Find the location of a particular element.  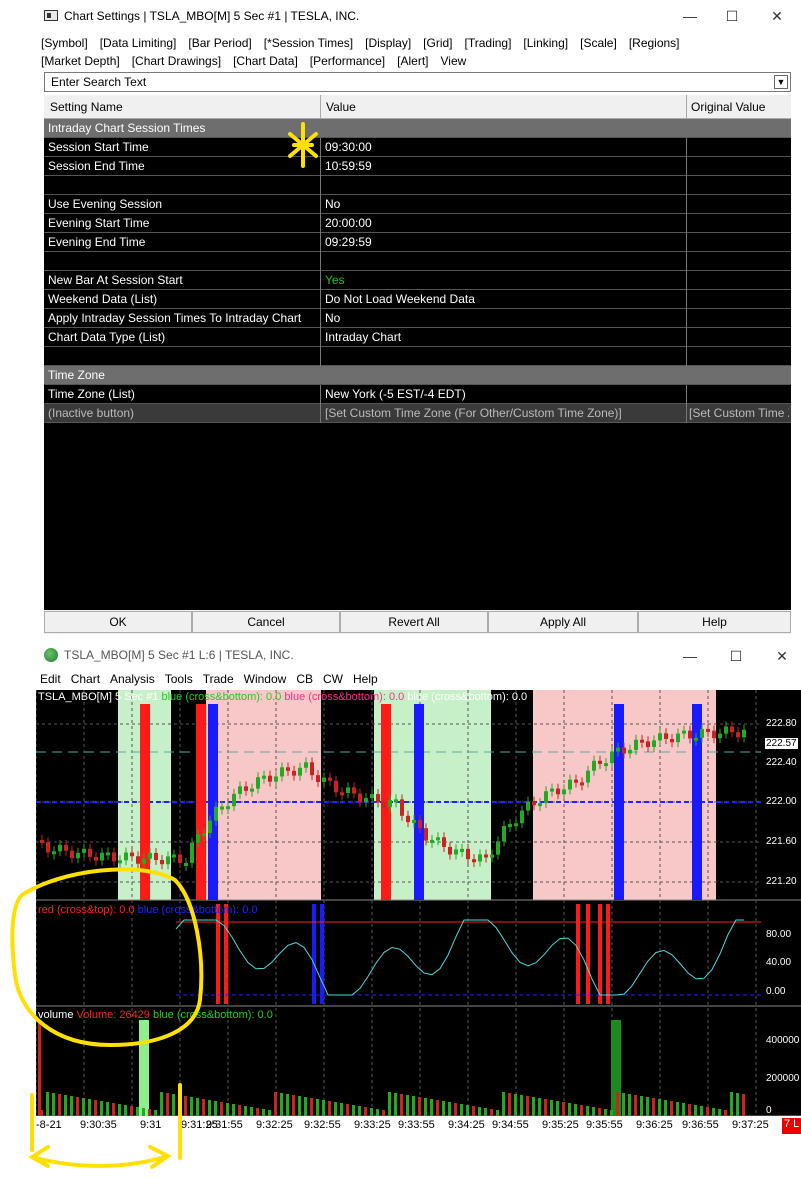

menu-item: [Market Depth] is located at coordinates (80, 61).